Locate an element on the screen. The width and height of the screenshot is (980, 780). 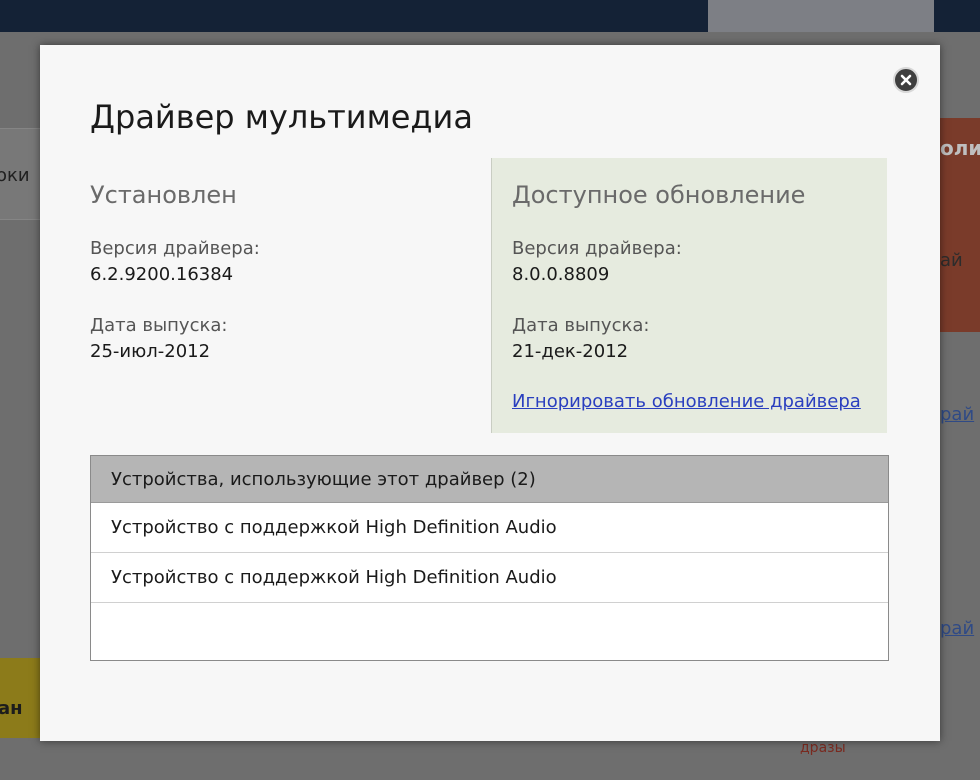
update-version-label: Версия драйвера: is located at coordinates (597, 248).